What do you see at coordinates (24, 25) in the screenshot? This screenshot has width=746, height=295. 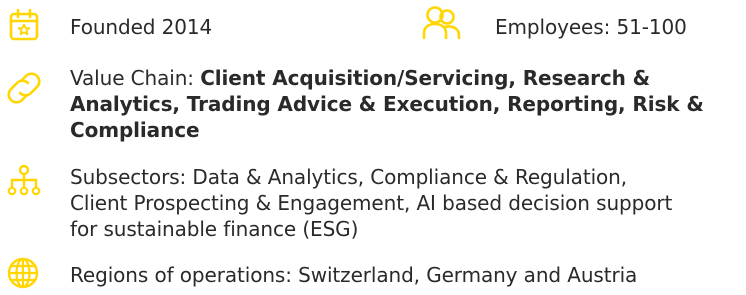 I see `calendar-star-icon` at bounding box center [24, 25].